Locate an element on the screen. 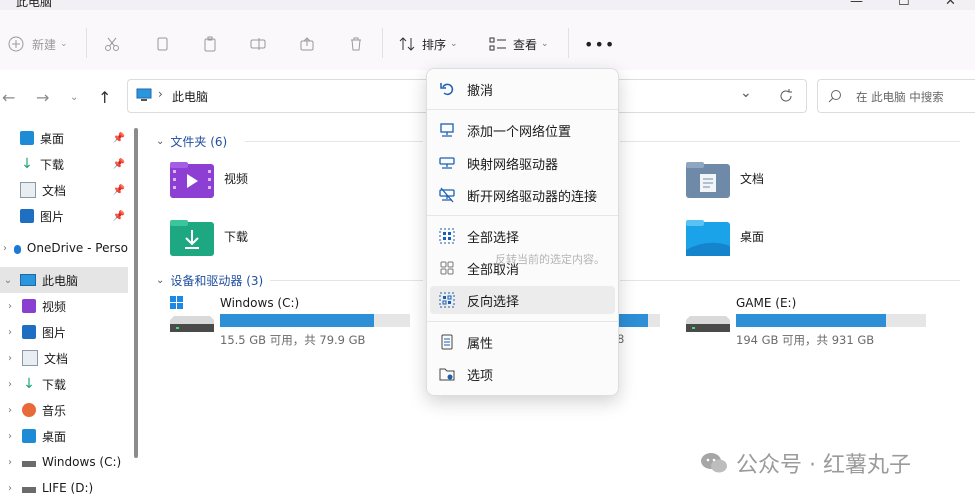  sidebar-item-downloads: ↓ 下载 📌 is located at coordinates (71, 164).